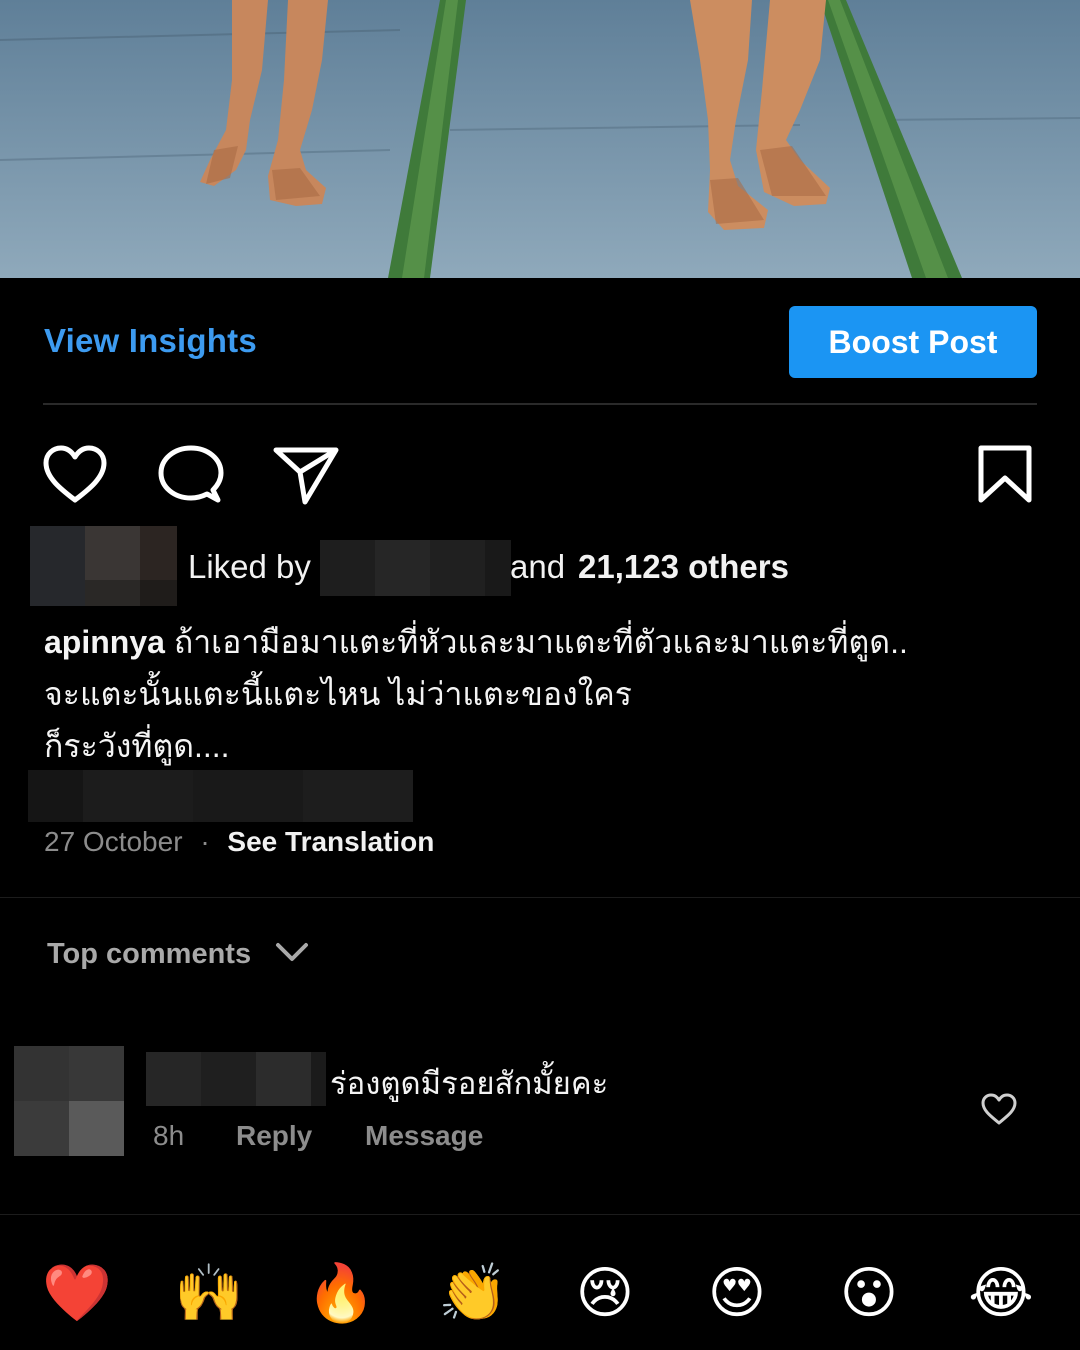 Image resolution: width=1080 pixels, height=1350 pixels. What do you see at coordinates (249, 566) in the screenshot?
I see `liked-by-label: Liked by` at bounding box center [249, 566].